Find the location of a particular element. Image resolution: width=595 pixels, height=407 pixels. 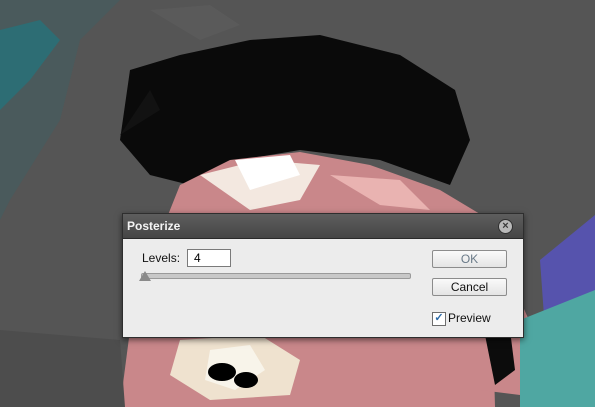

levels-label: Levels: is located at coordinates (161, 258).